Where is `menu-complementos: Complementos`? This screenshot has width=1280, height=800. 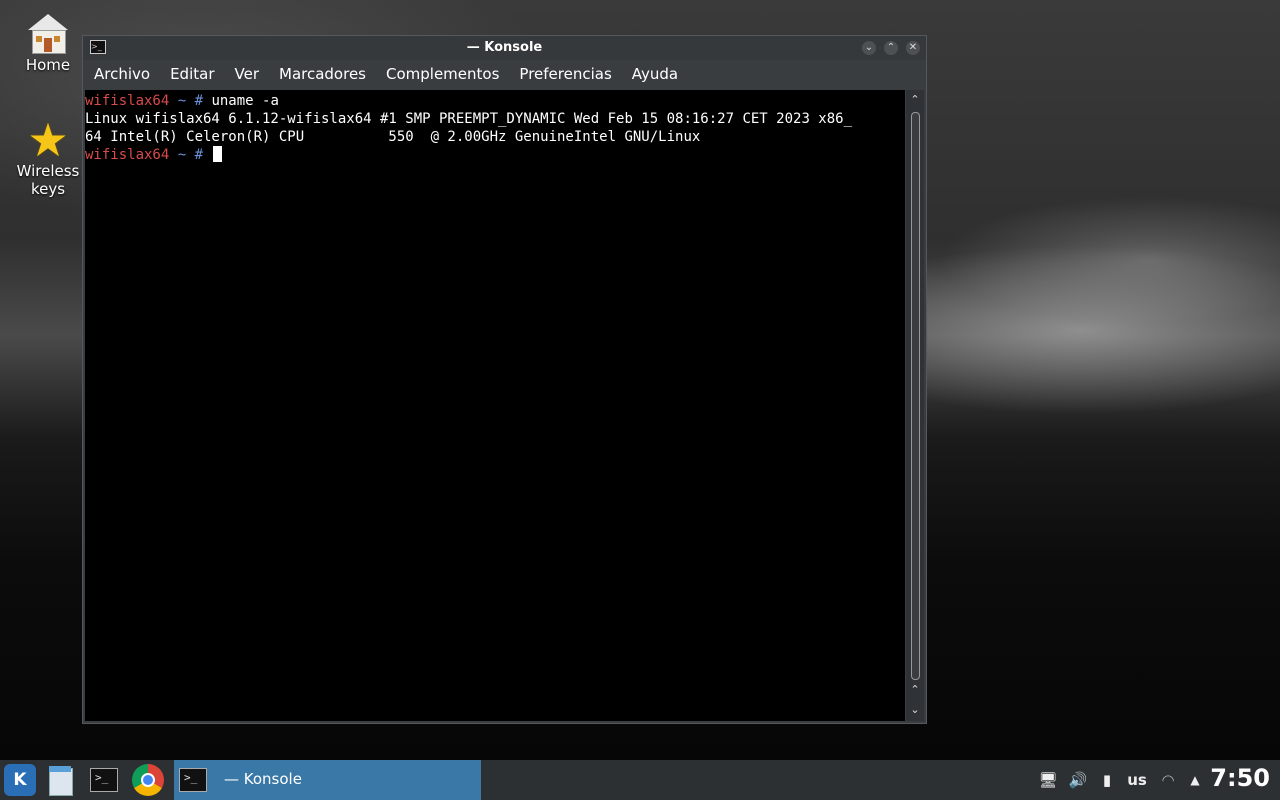 menu-complementos: Complementos is located at coordinates (442, 74).